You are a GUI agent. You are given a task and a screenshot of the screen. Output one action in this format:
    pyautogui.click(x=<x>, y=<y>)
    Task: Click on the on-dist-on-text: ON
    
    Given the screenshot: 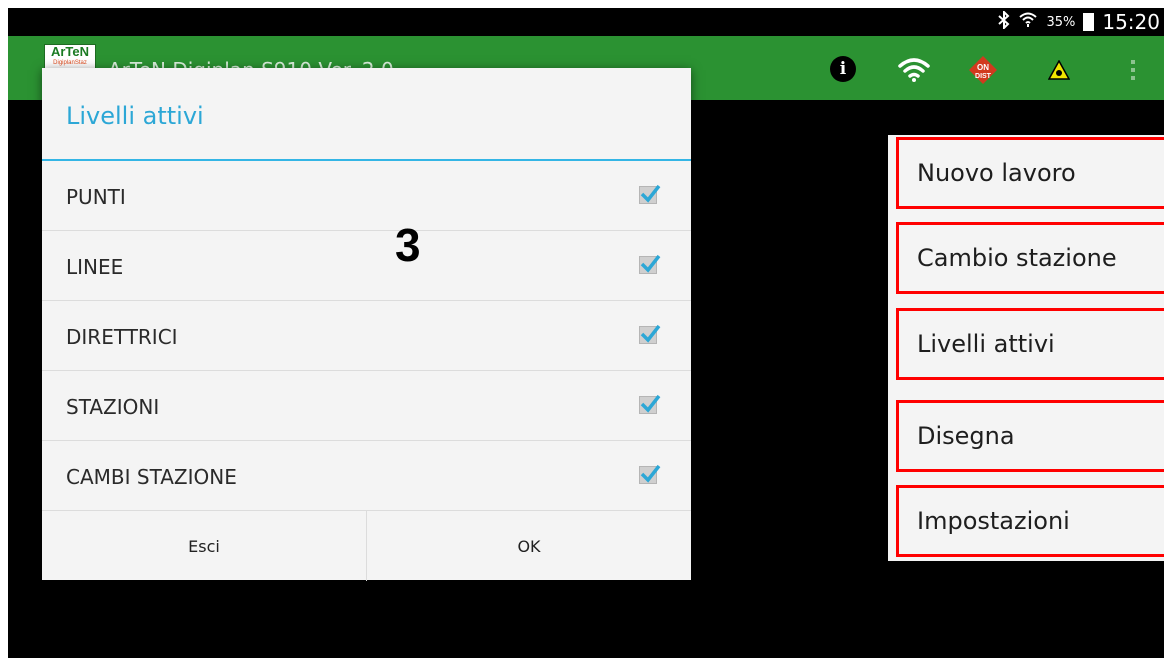 What is the action you would take?
    pyautogui.click(x=983, y=67)
    